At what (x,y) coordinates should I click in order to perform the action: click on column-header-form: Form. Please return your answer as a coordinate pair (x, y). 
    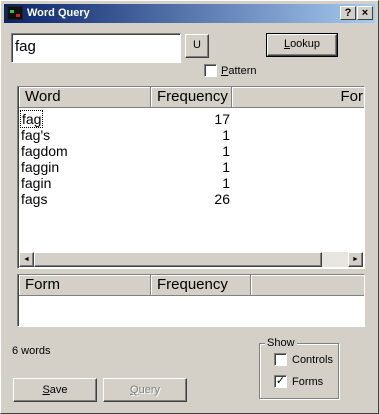
    Looking at the image, I should click on (85, 285).